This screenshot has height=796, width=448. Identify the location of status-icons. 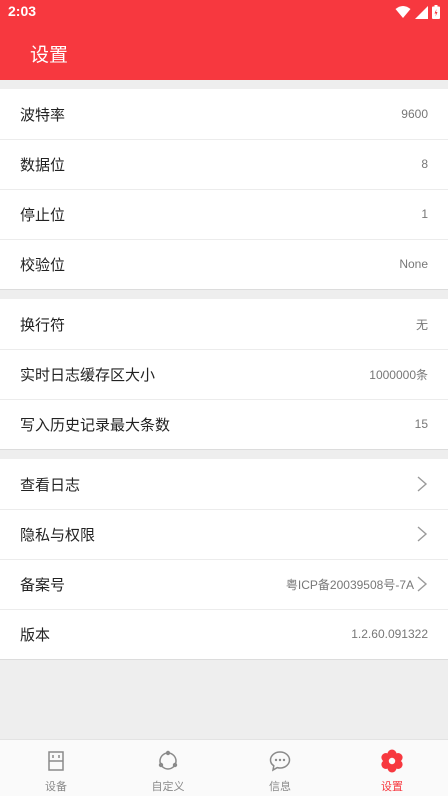
(417, 12).